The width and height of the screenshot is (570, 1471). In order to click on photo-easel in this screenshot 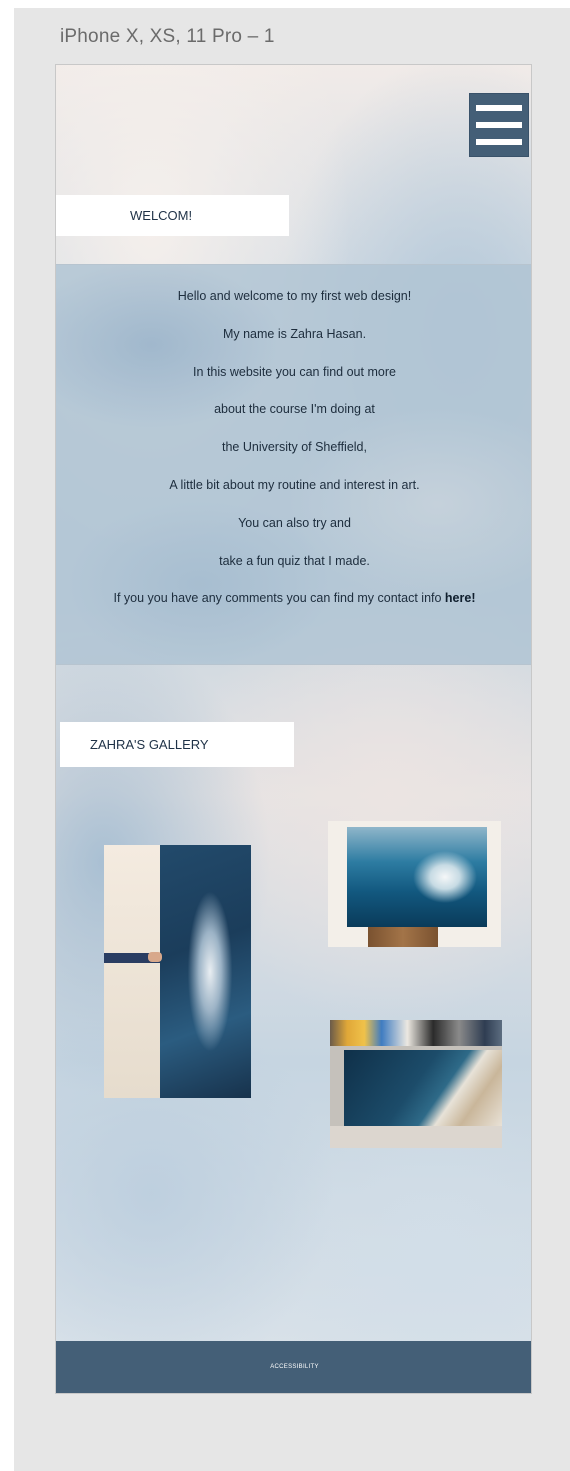, I will do `click(403, 937)`.